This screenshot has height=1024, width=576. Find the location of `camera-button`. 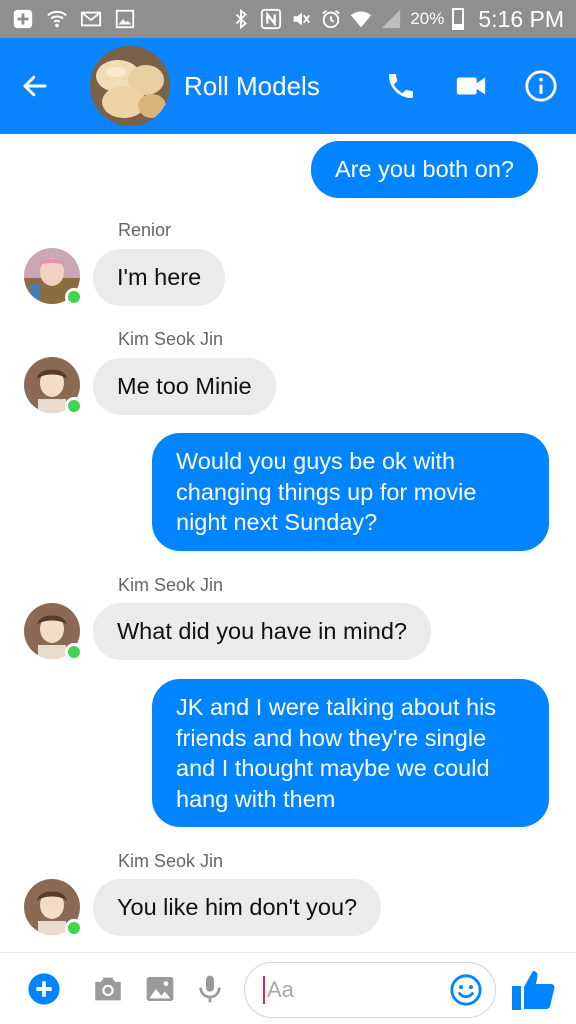

camera-button is located at coordinates (108, 988).